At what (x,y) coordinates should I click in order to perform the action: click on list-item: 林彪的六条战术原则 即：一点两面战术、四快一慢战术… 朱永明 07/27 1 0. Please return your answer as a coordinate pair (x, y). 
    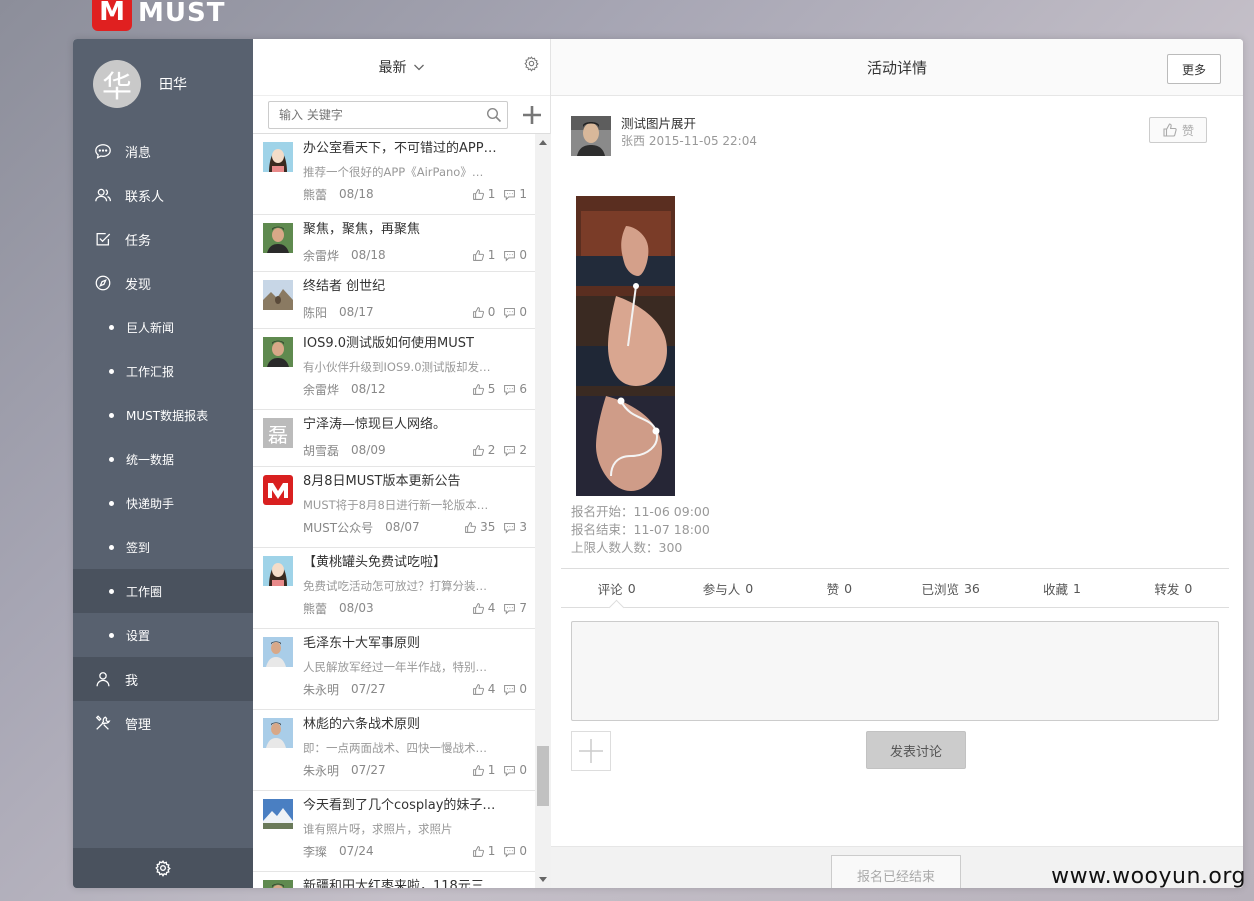
    Looking at the image, I should click on (394, 750).